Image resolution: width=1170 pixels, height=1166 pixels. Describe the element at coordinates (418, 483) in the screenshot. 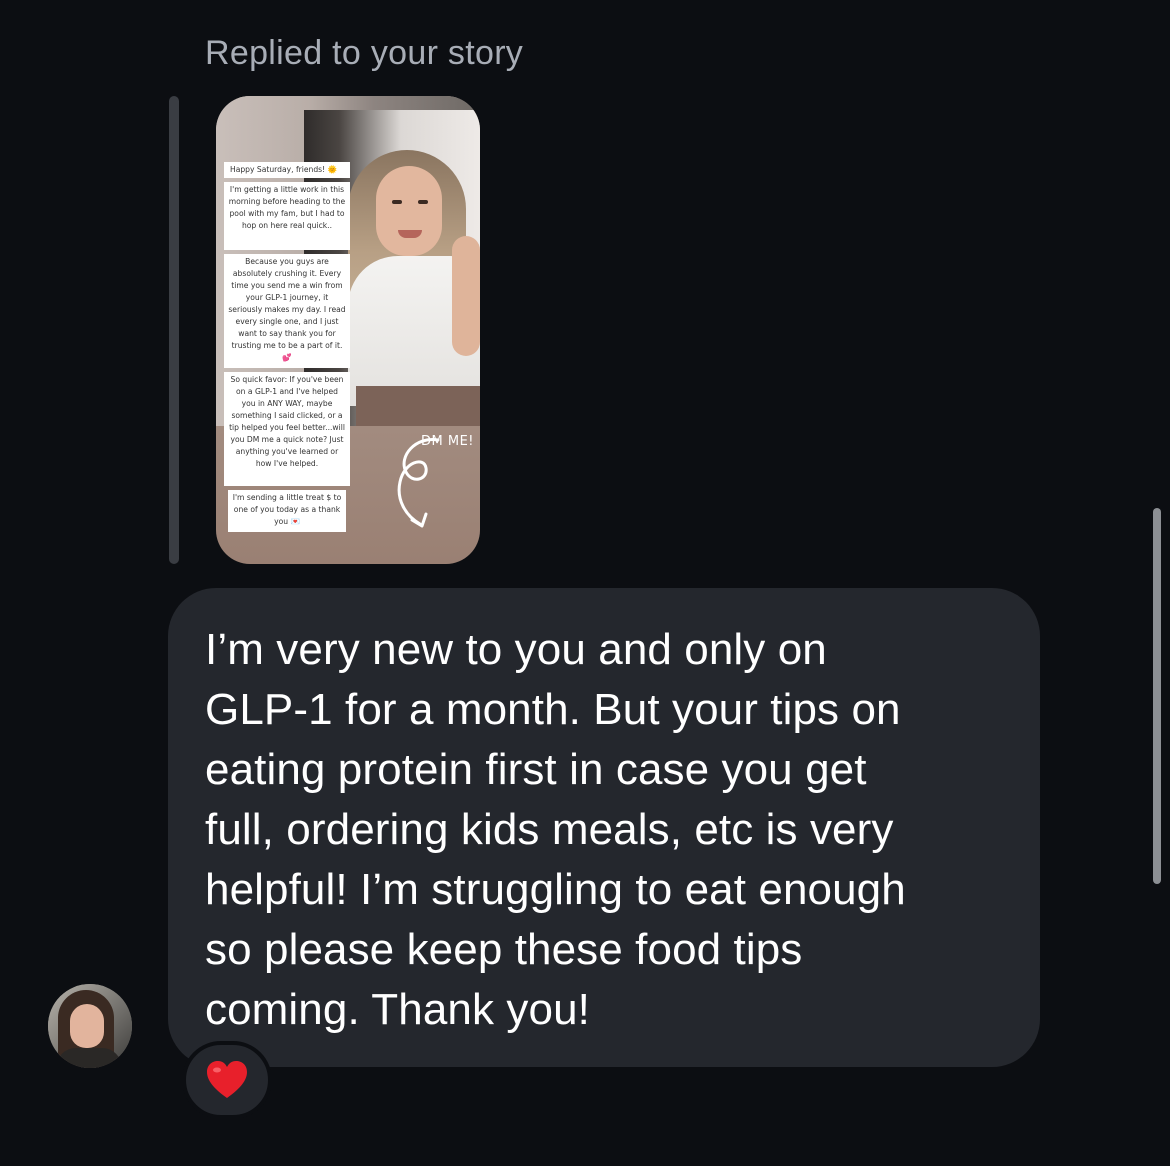

I see `curly-arrow-icon` at that location.